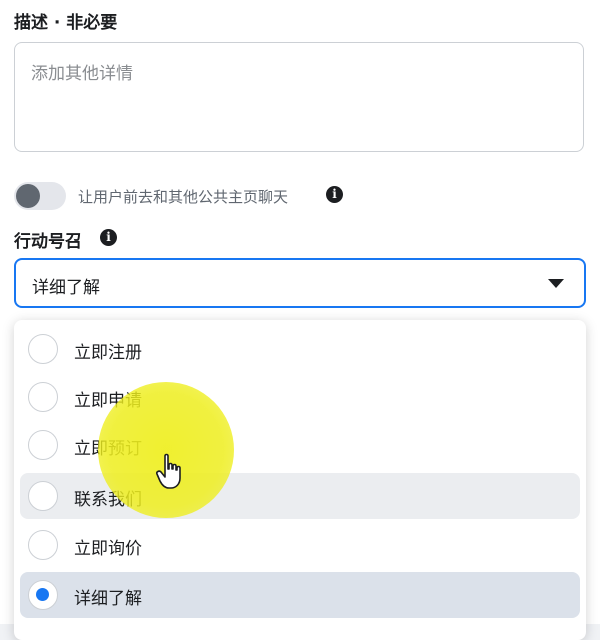 This screenshot has height=640, width=600. I want to click on call-to-action-select: 详细了解, so click(300, 283).